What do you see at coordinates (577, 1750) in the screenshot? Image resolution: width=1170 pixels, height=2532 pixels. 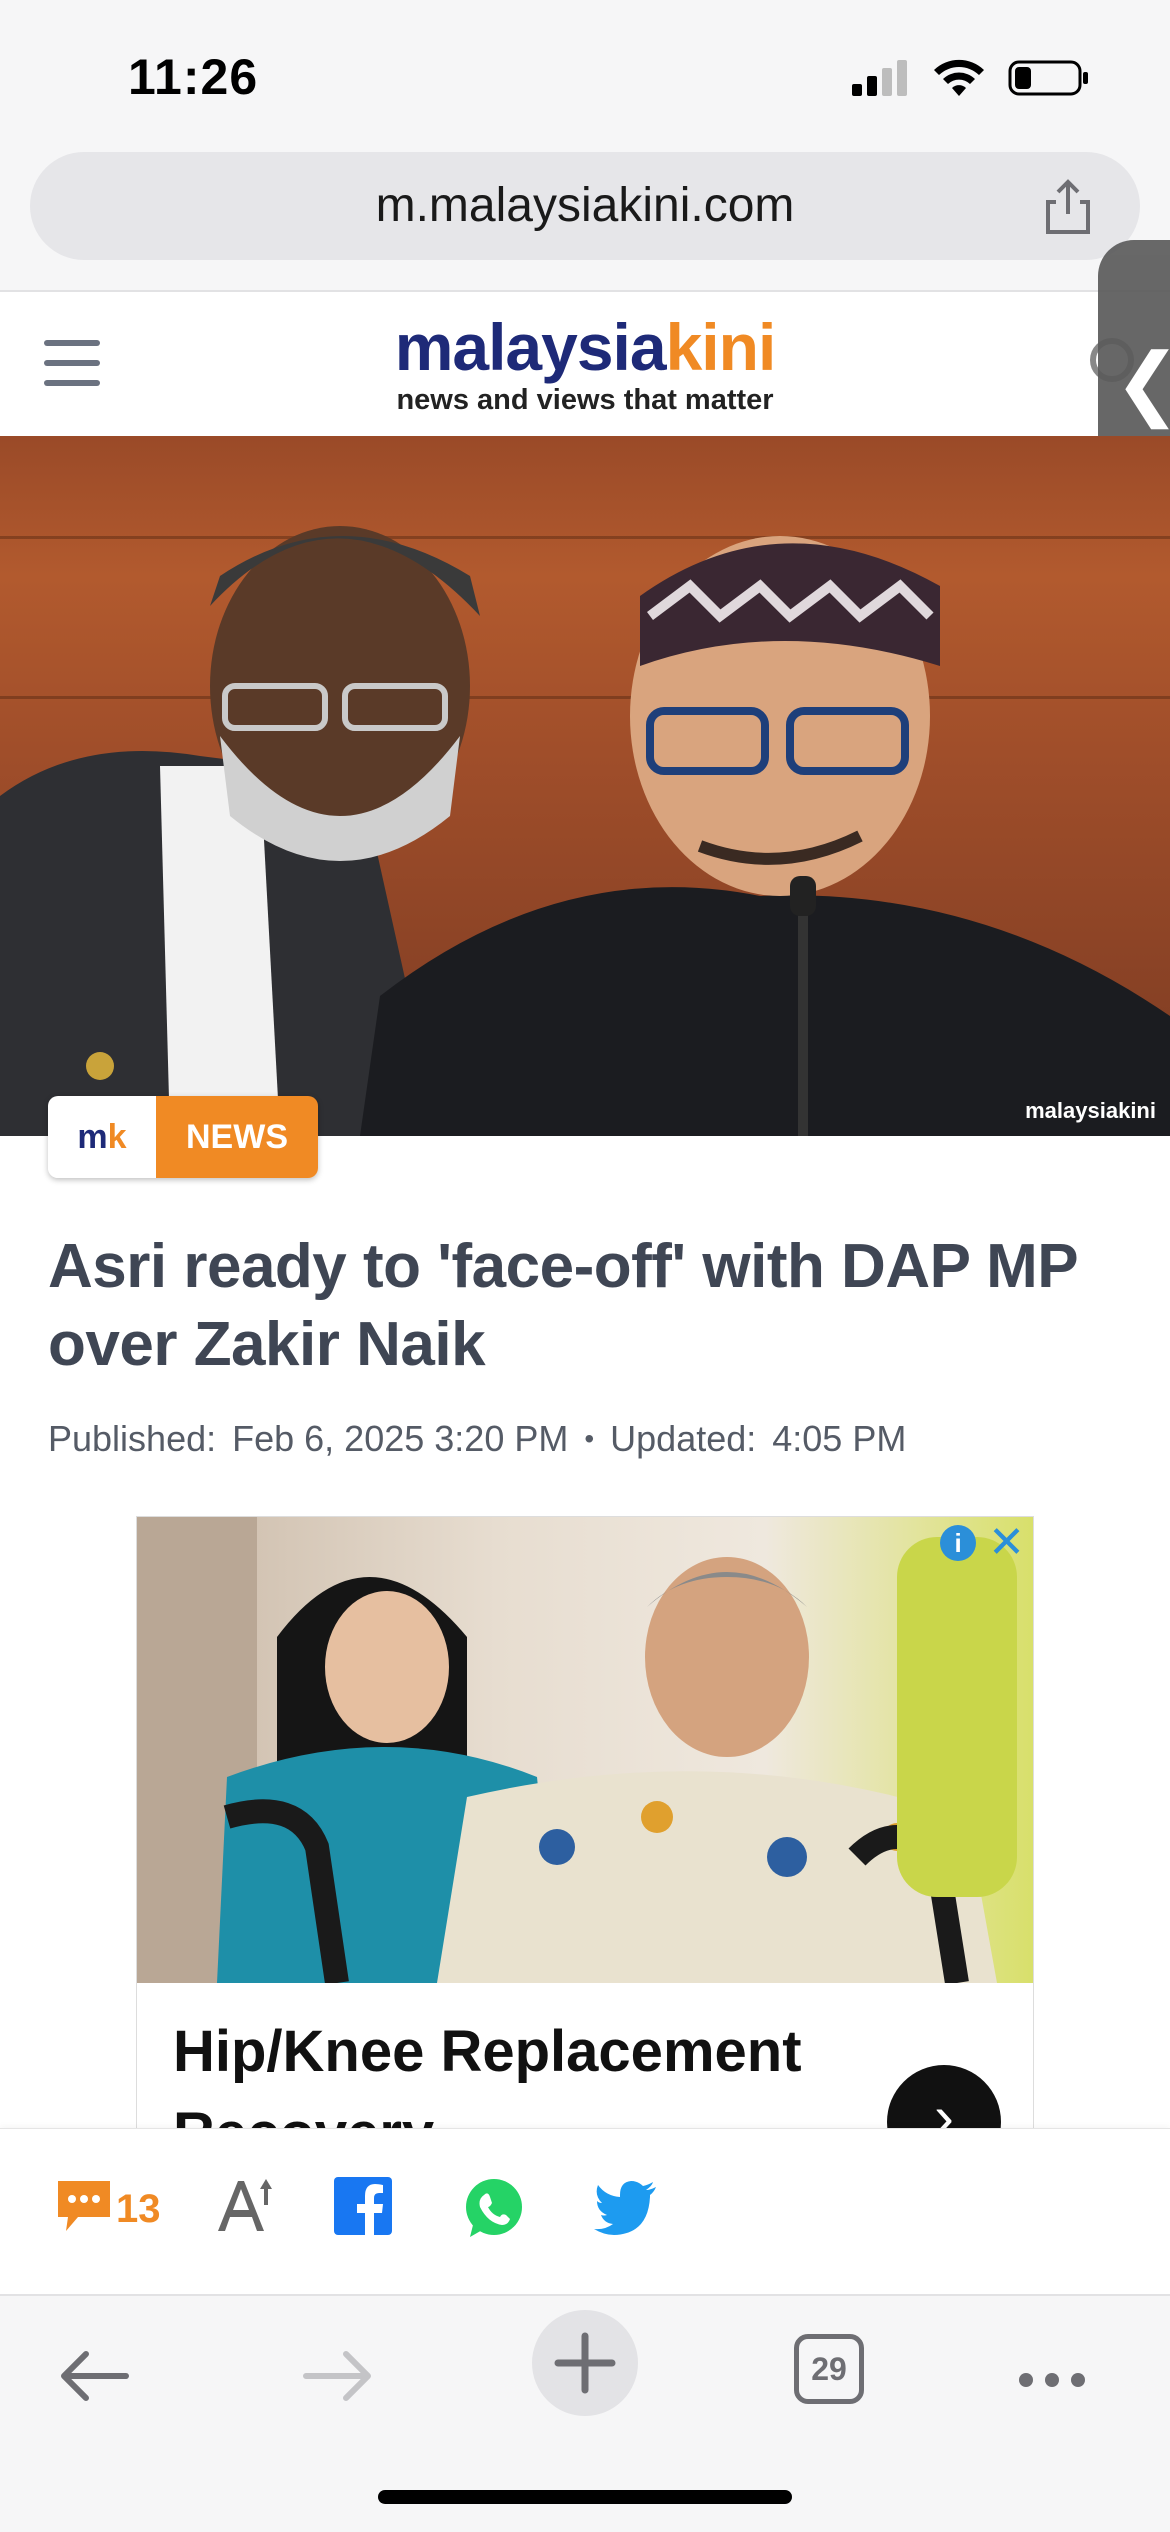 I see `ad-illustration` at bounding box center [577, 1750].